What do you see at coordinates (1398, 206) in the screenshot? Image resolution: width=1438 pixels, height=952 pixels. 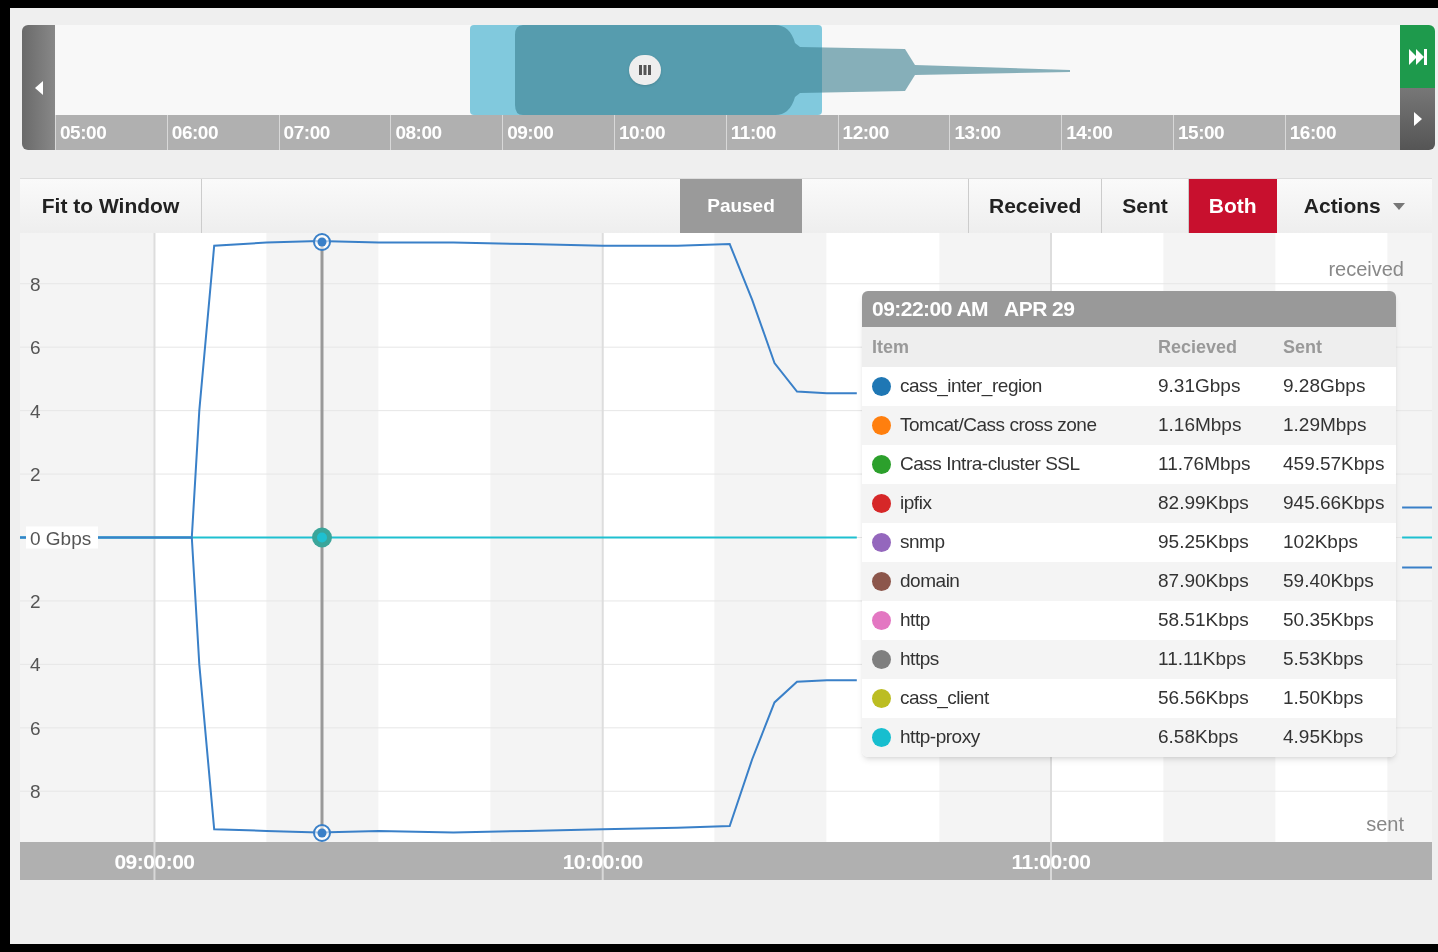 I see `caret-icon` at bounding box center [1398, 206].